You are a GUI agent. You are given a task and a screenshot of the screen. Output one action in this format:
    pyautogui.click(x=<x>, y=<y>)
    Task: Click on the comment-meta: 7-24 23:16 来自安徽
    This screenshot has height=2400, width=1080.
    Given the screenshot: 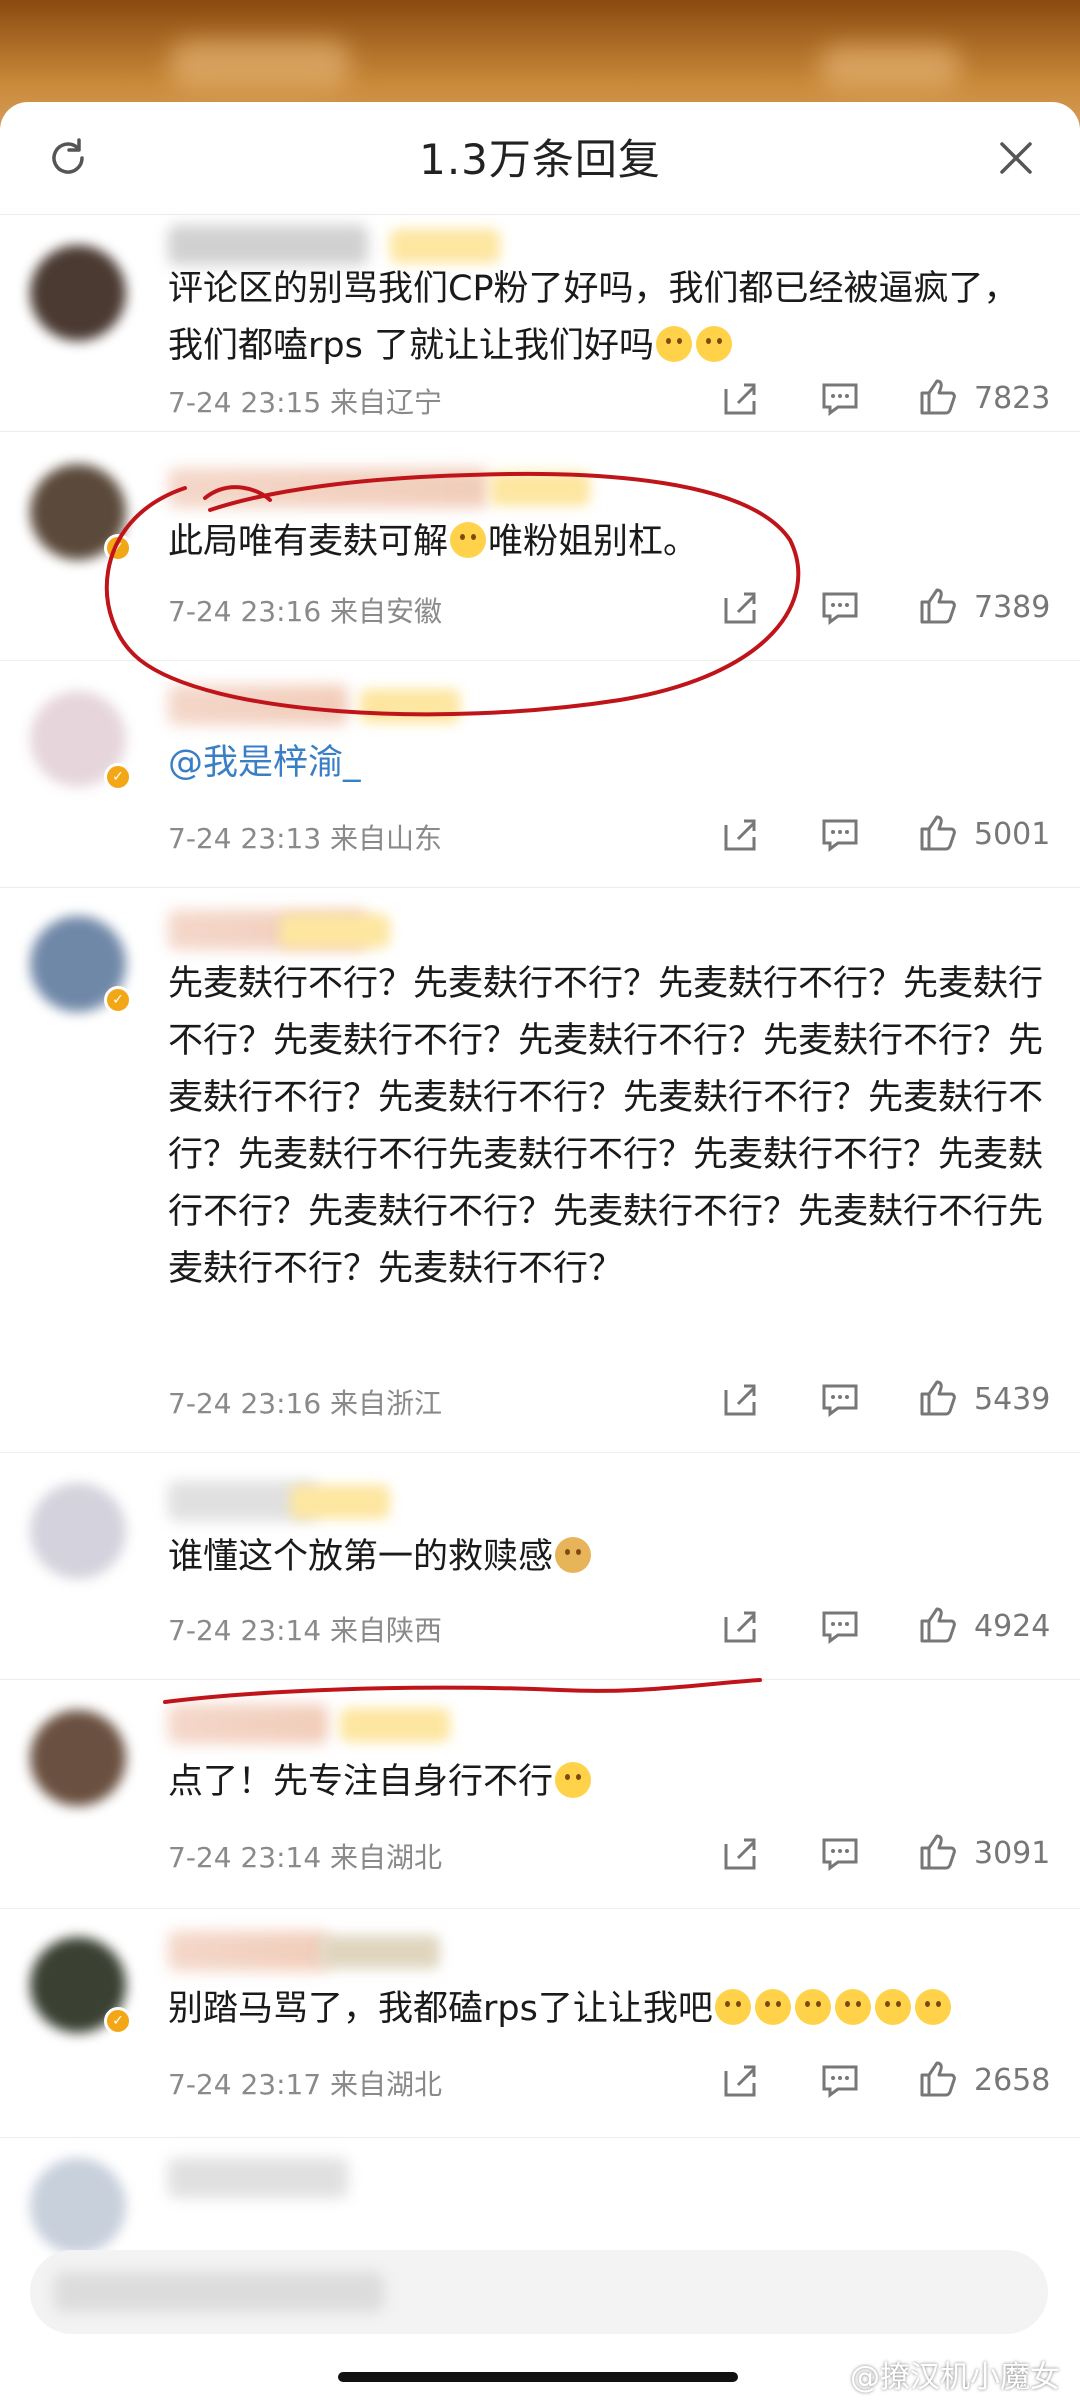 What is the action you would take?
    pyautogui.click(x=305, y=611)
    